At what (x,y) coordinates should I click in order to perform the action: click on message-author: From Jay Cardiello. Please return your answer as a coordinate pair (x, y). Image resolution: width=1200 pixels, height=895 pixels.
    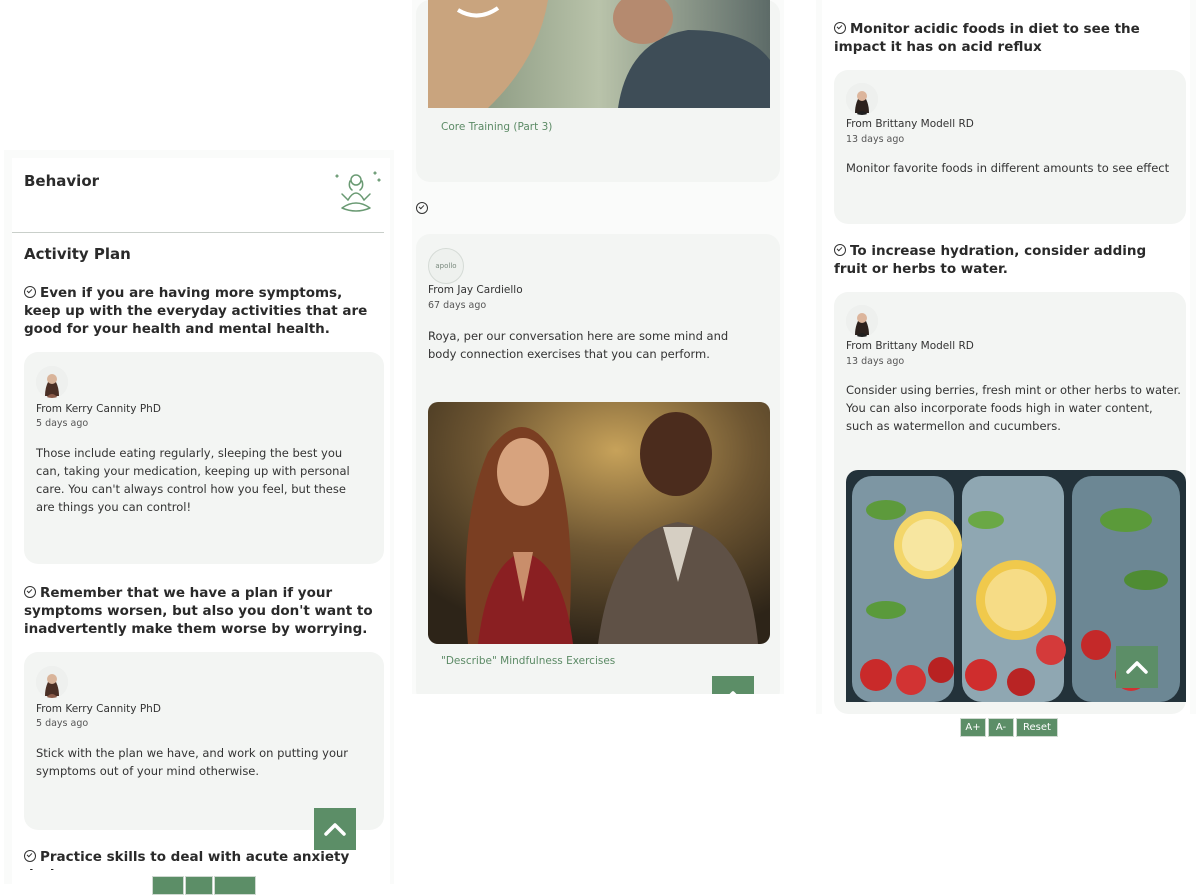
    Looking at the image, I should click on (475, 290).